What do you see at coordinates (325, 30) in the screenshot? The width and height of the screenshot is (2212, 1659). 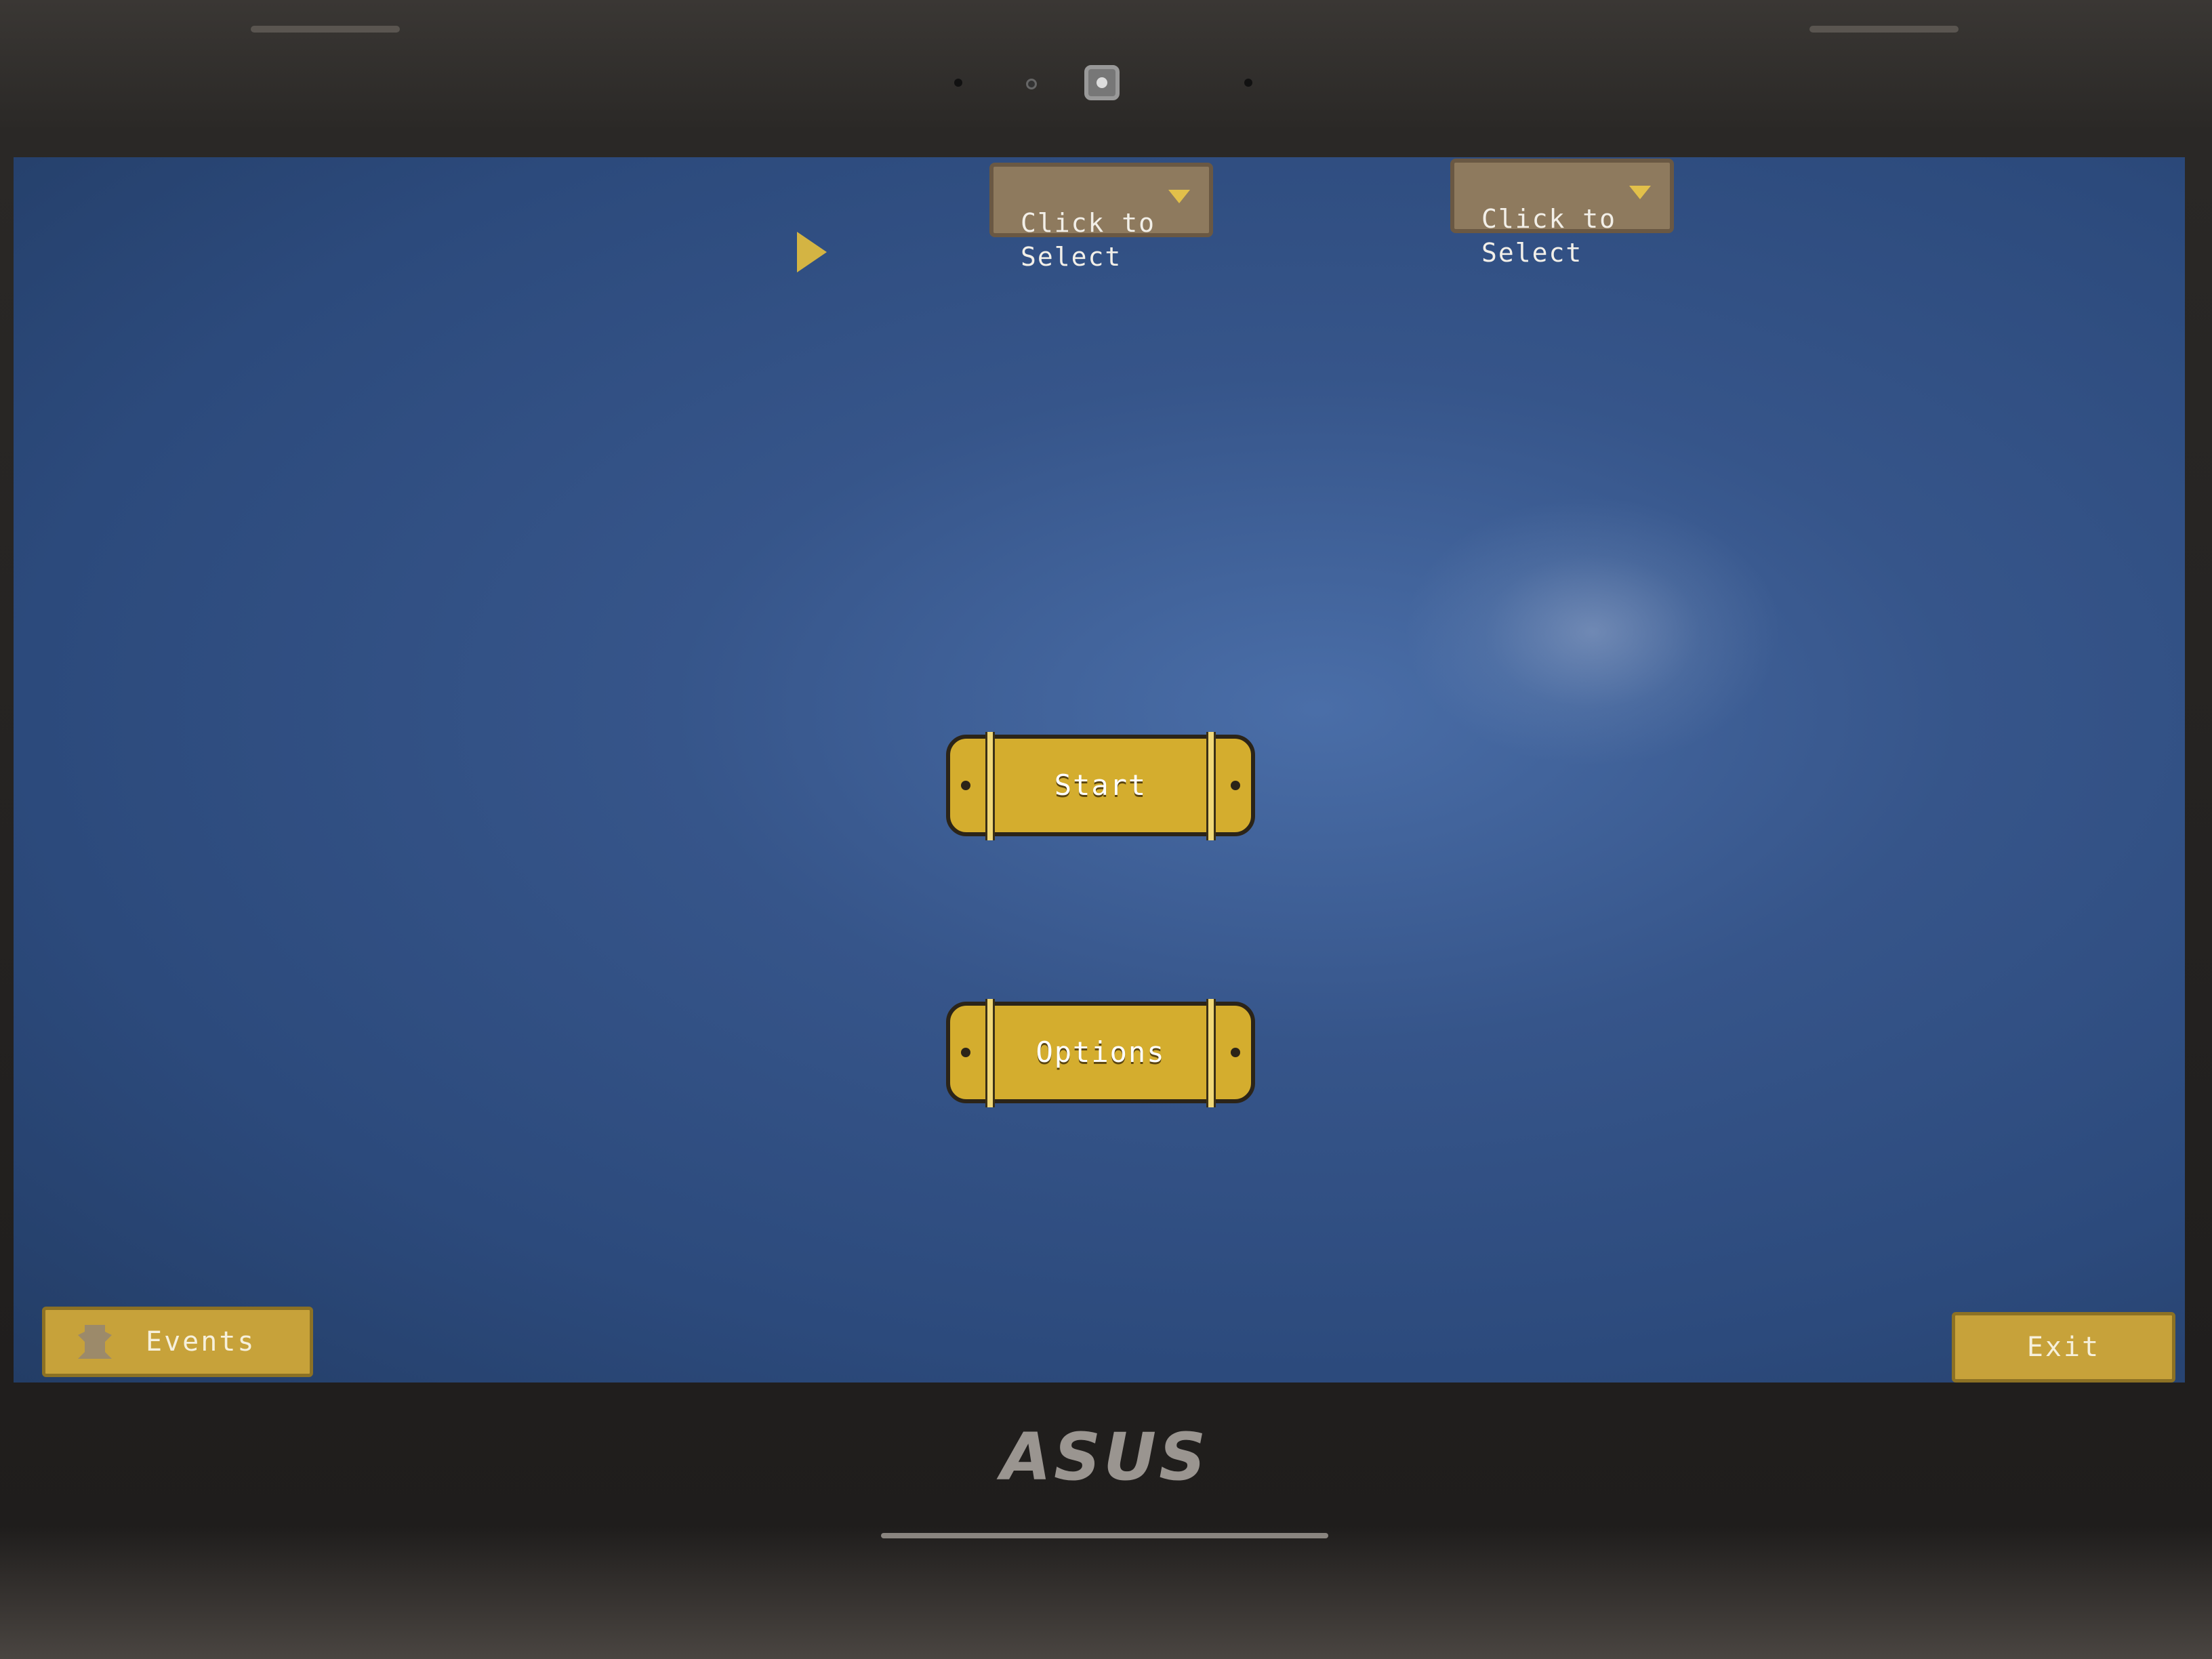 I see `bezel-edge-left` at bounding box center [325, 30].